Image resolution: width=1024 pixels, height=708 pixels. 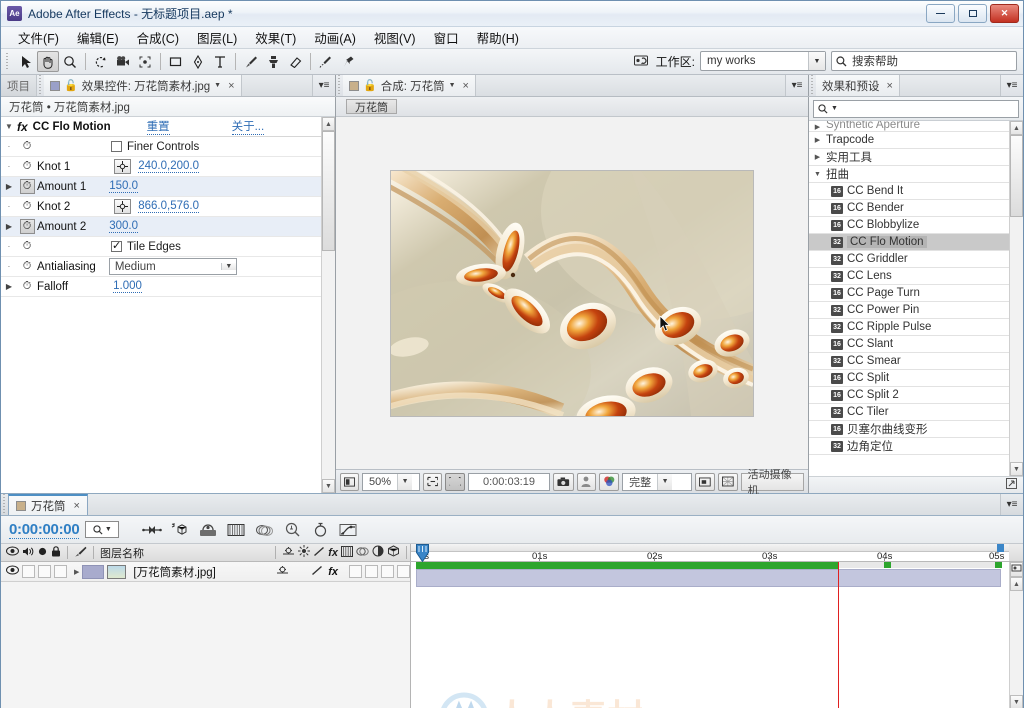 What do you see at coordinates (909, 126) in the screenshot?
I see `group-synthetic-aperture: ▶ Synthetic Aperture` at bounding box center [909, 126].